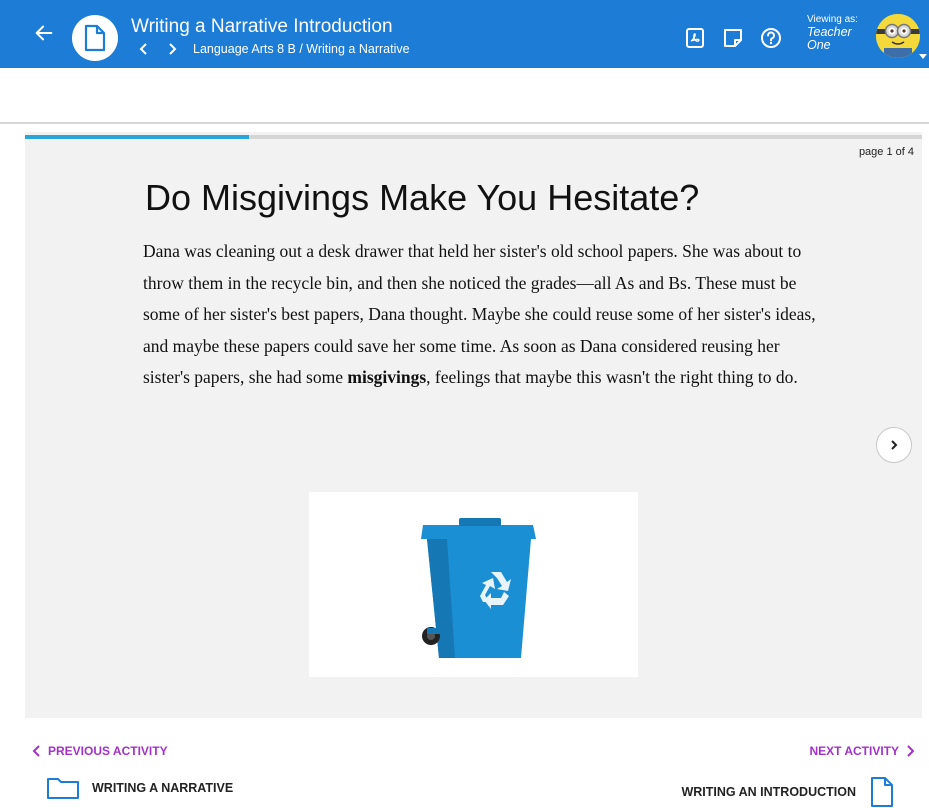 This screenshot has width=929, height=808. What do you see at coordinates (854, 751) in the screenshot?
I see `next-activity-label: NEXT ACTIVITY` at bounding box center [854, 751].